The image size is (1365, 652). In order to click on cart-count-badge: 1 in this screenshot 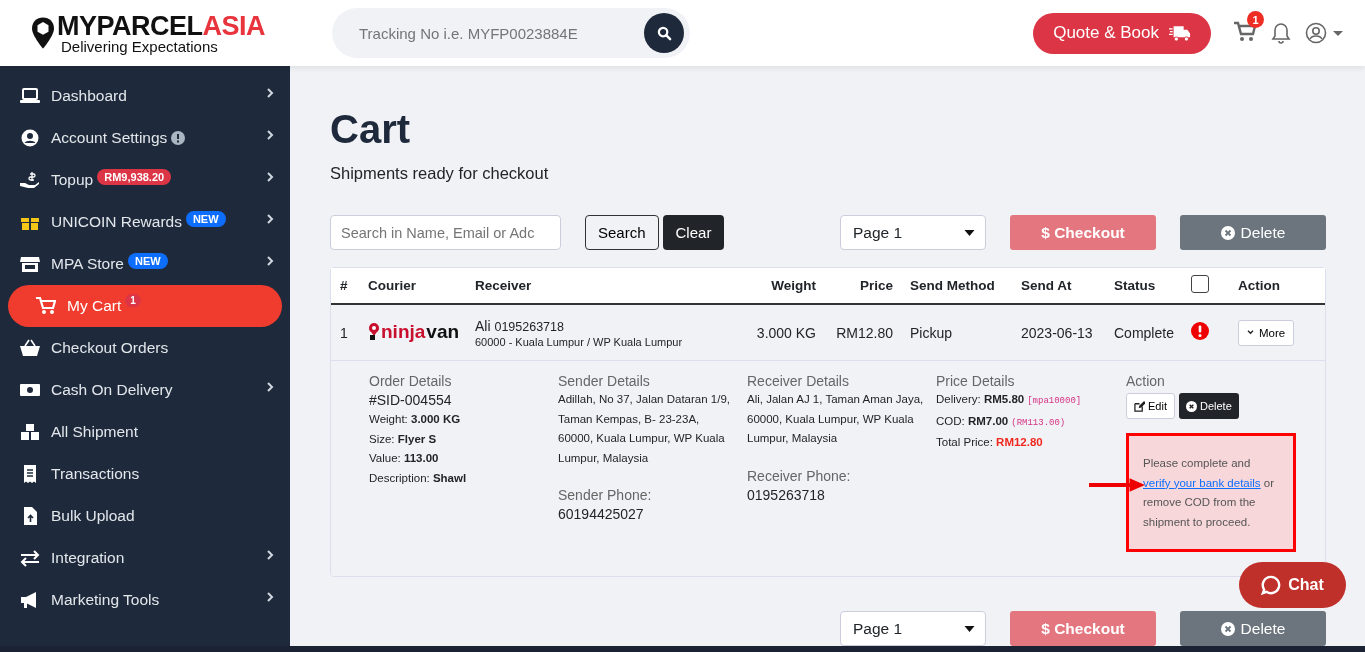, I will do `click(1255, 19)`.